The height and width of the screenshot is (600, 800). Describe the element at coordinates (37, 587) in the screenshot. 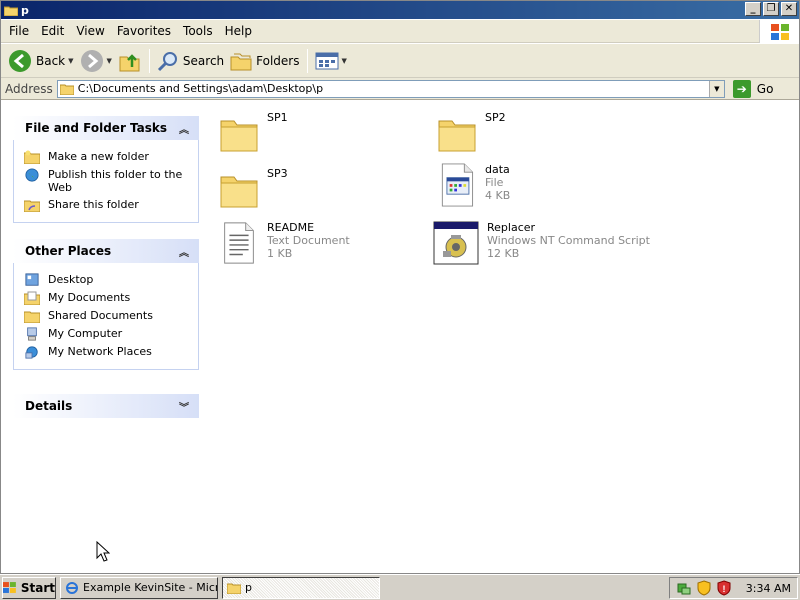

I see `start-label: Start` at that location.